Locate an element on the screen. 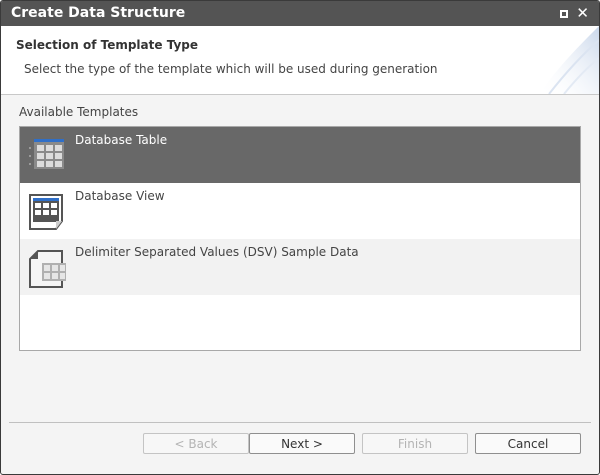  window-controls: ✕ is located at coordinates (574, 13).